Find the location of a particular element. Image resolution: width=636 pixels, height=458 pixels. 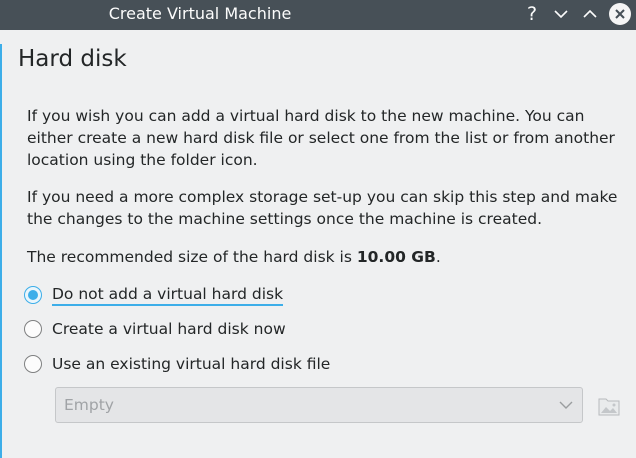

option-create-disk-label: Create a virtual hard disk now is located at coordinates (169, 329).